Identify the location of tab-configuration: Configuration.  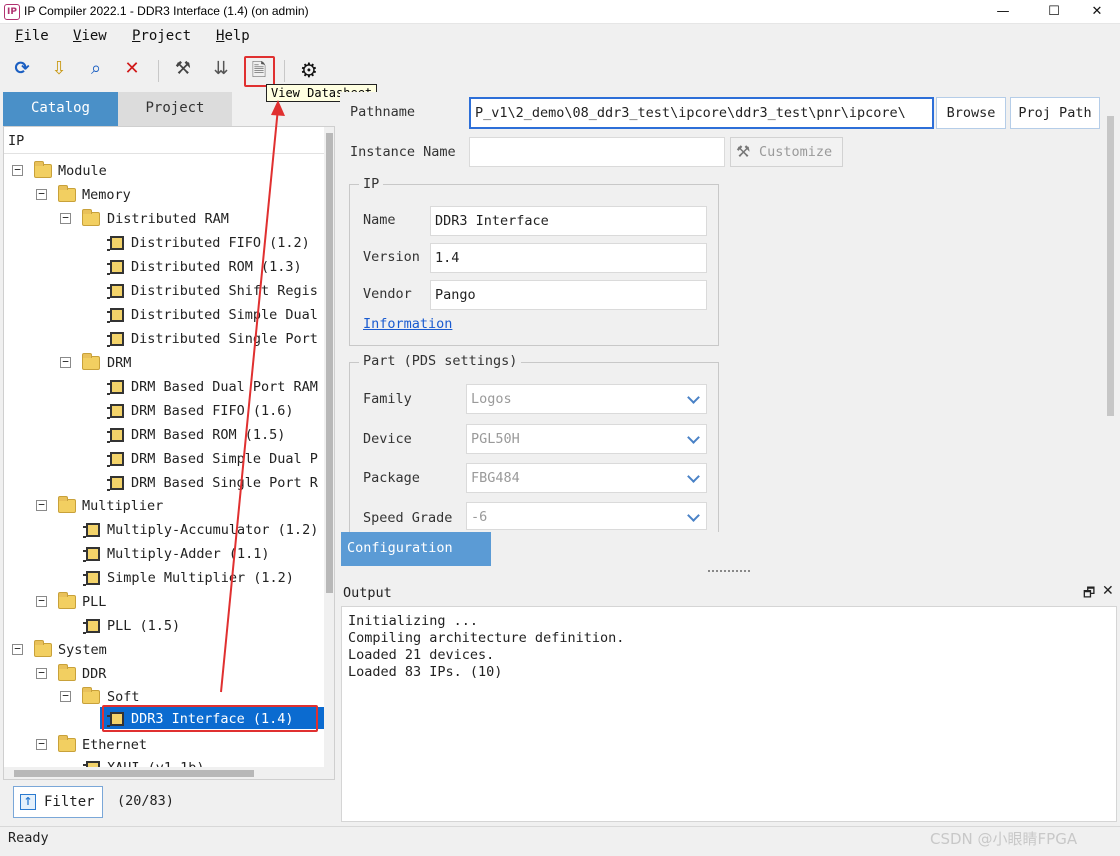
(416, 549).